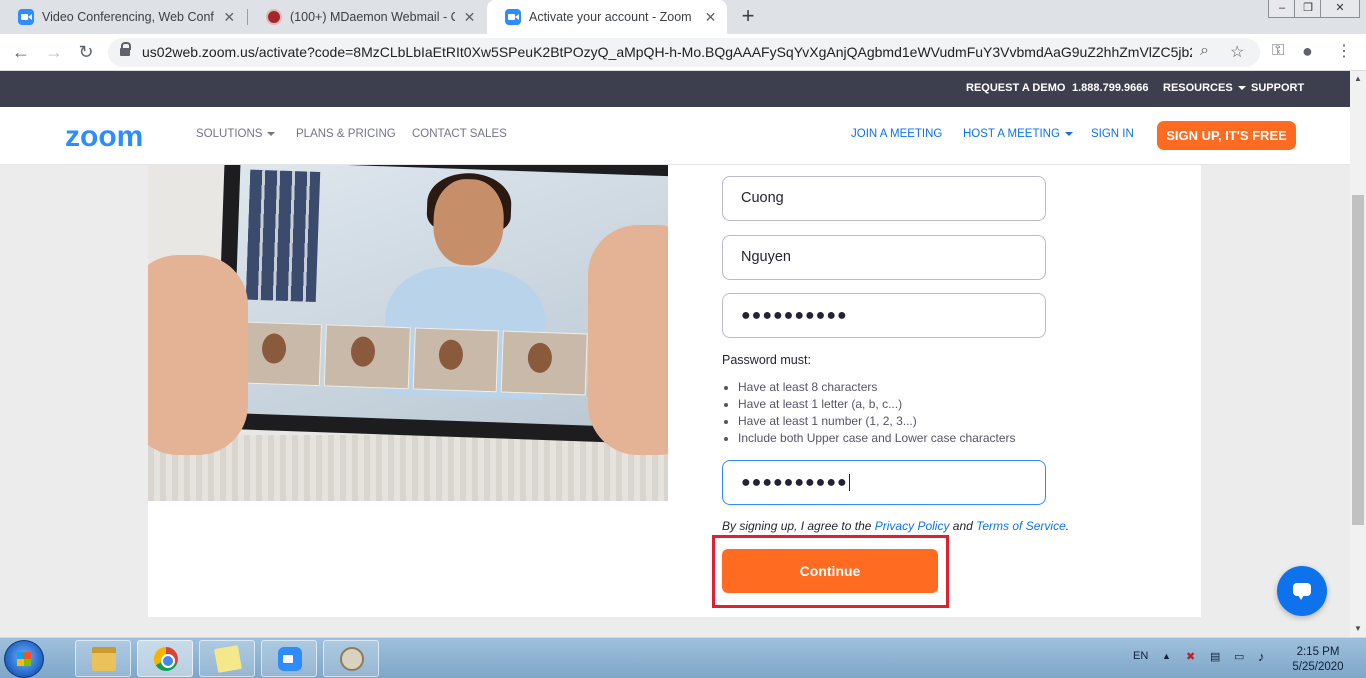  What do you see at coordinates (469, 222) in the screenshot?
I see `face` at bounding box center [469, 222].